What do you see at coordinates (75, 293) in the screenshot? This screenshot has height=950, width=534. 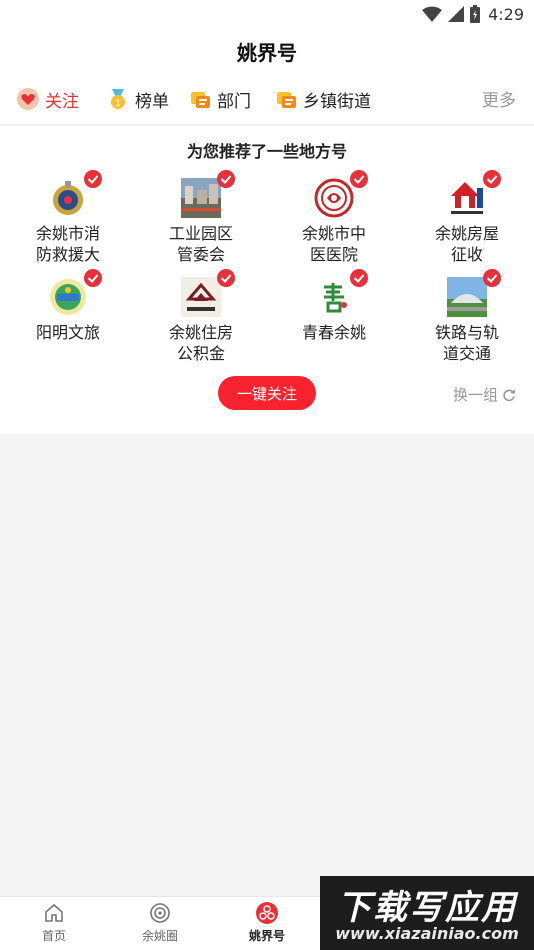 I see `culture-tourism-emblem-icon` at bounding box center [75, 293].